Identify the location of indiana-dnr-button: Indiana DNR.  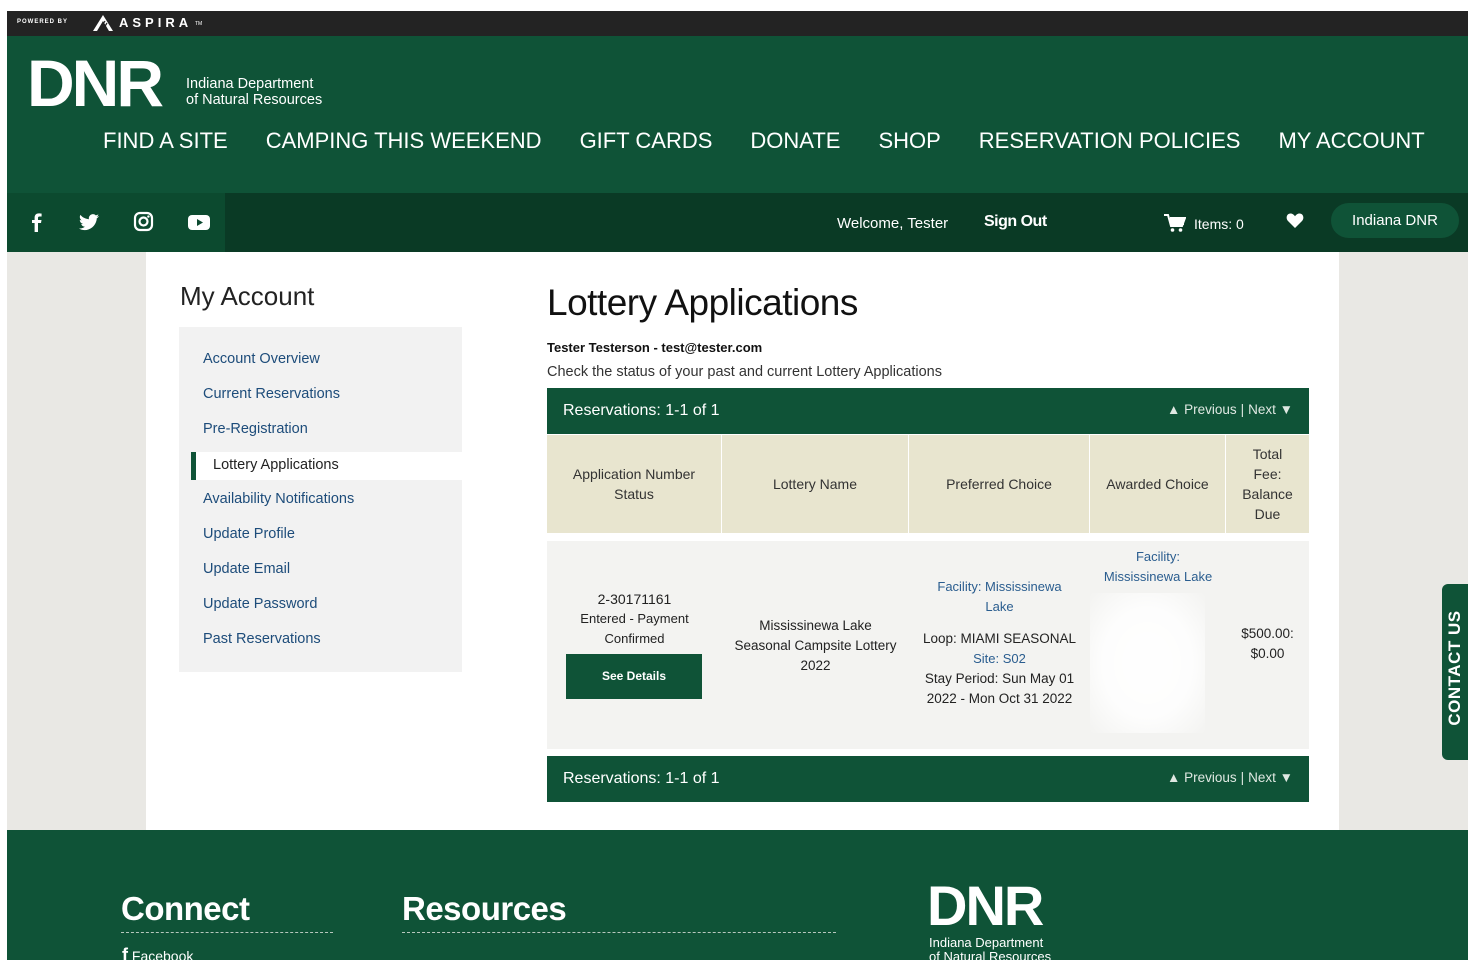
(1395, 220).